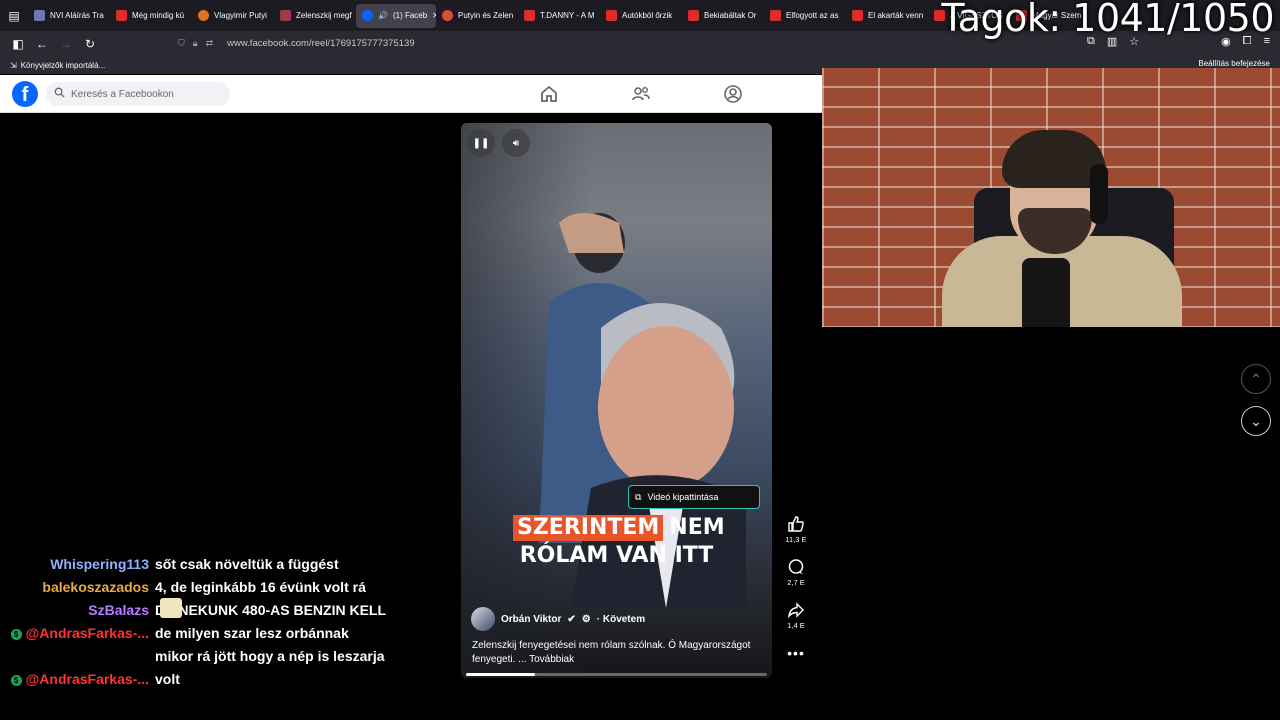  Describe the element at coordinates (733, 94) in the screenshot. I see `profile-icon` at that location.